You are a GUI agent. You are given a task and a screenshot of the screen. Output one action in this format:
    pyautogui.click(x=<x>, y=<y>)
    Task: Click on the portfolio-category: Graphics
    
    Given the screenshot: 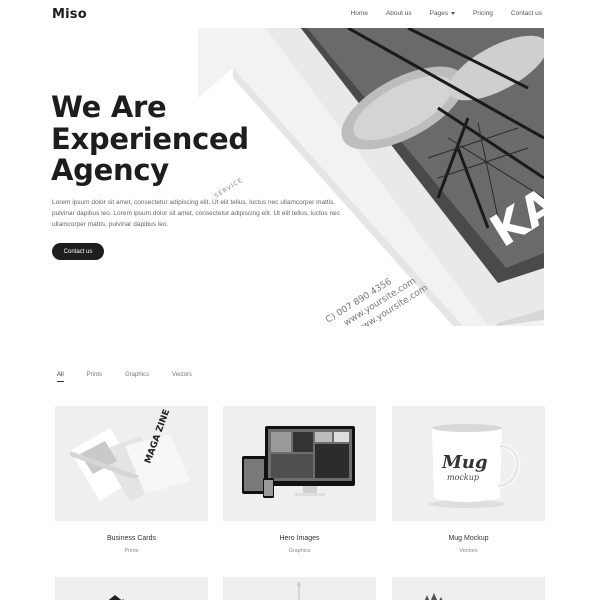 What is the action you would take?
    pyautogui.click(x=299, y=551)
    